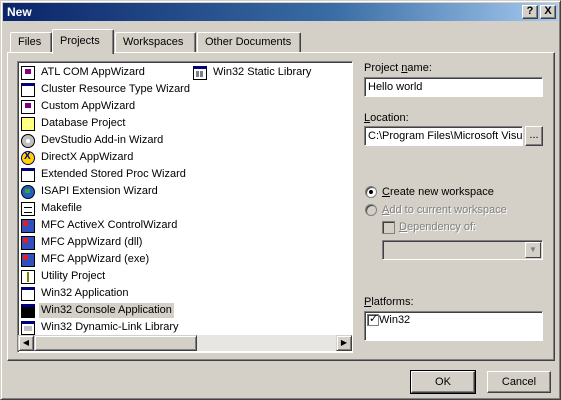  What do you see at coordinates (386, 118) in the screenshot?
I see `location-label: Location:` at bounding box center [386, 118].